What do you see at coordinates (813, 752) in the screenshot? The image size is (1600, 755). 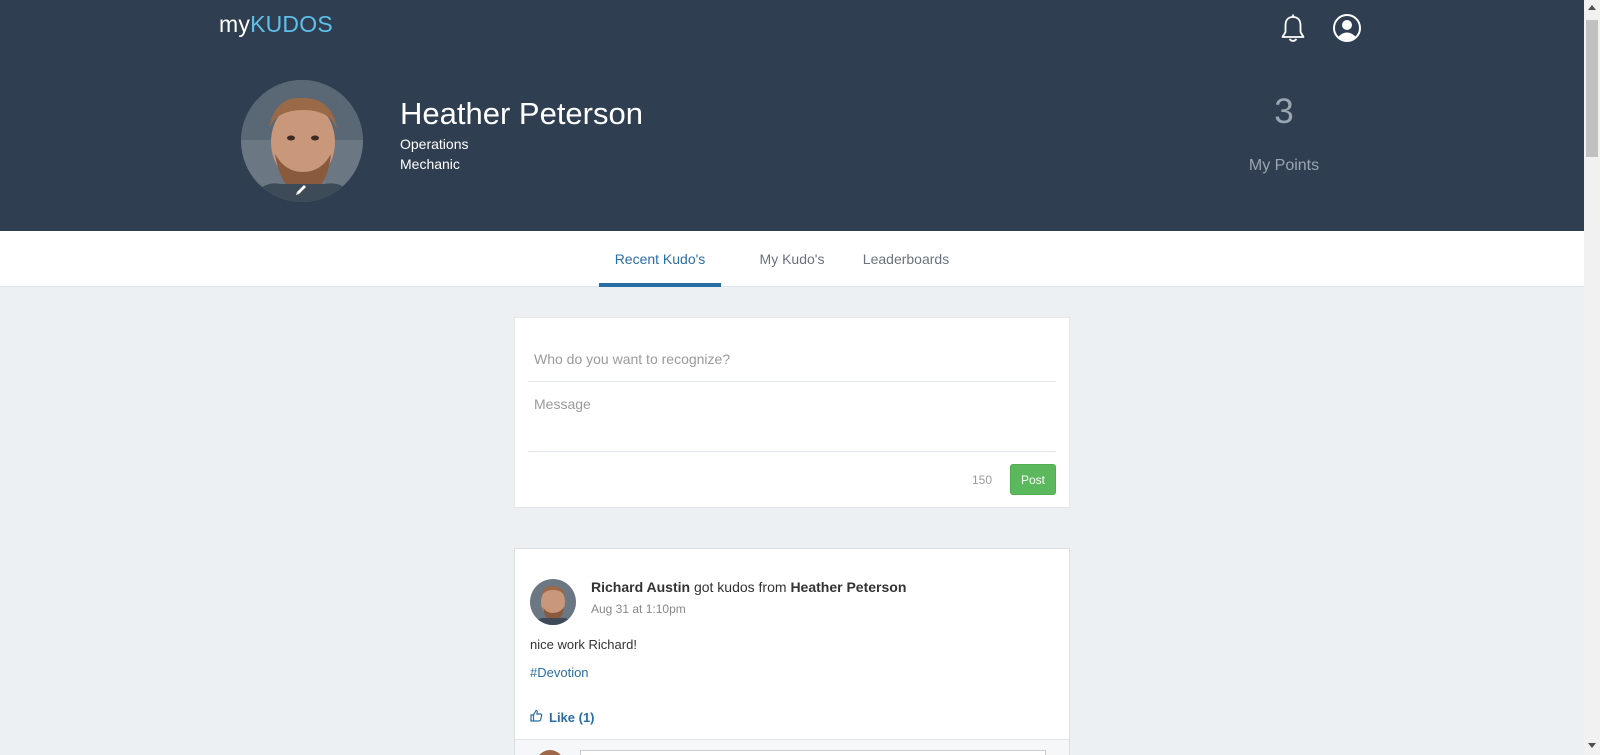 I see `comment-input` at bounding box center [813, 752].